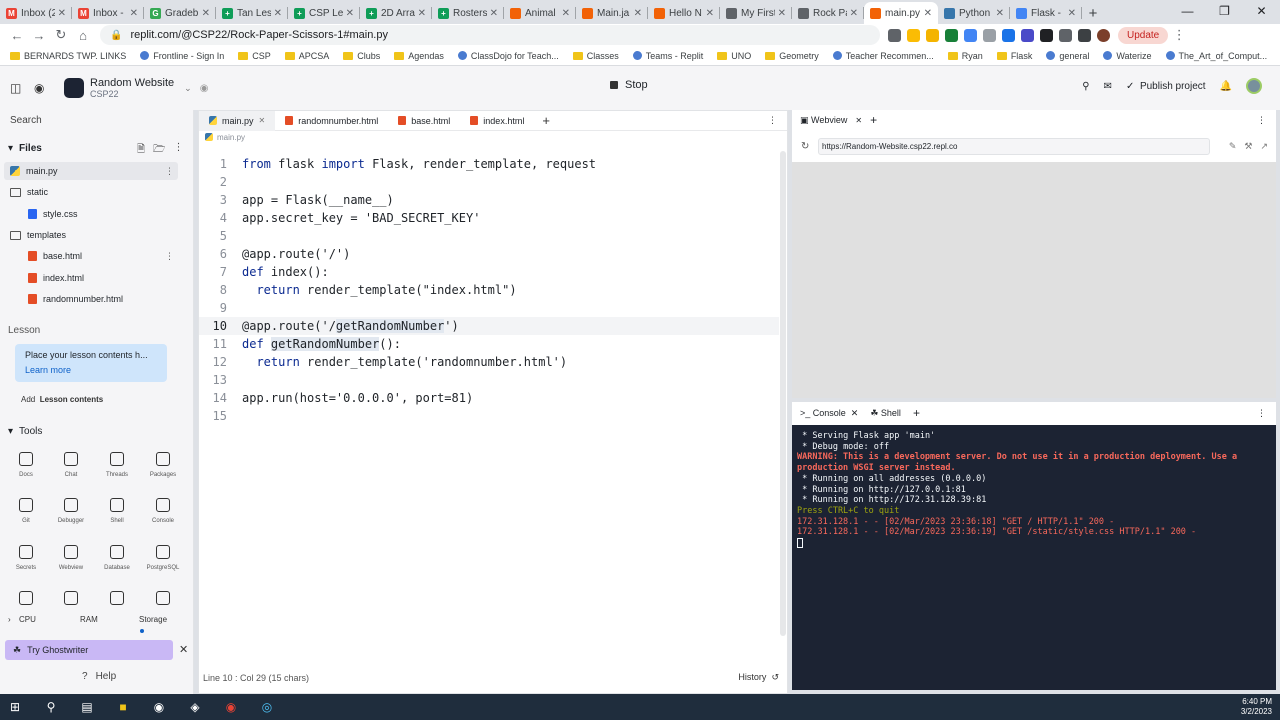 The height and width of the screenshot is (720, 1280). Describe the element at coordinates (419, 56) in the screenshot. I see `bookmark-item: Agendas` at that location.